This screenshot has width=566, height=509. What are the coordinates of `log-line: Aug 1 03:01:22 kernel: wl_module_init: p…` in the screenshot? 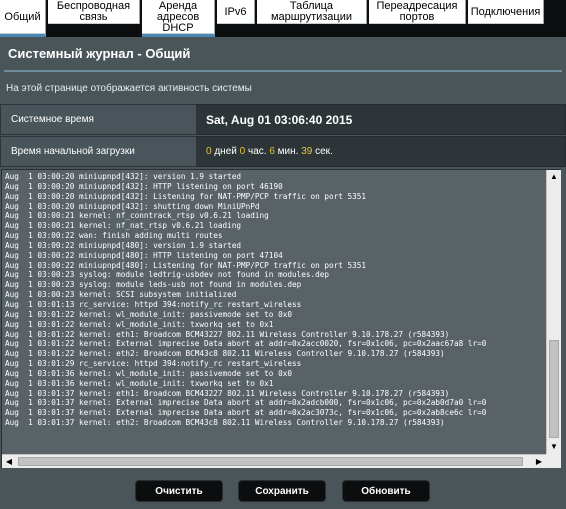 It's located at (148, 314).